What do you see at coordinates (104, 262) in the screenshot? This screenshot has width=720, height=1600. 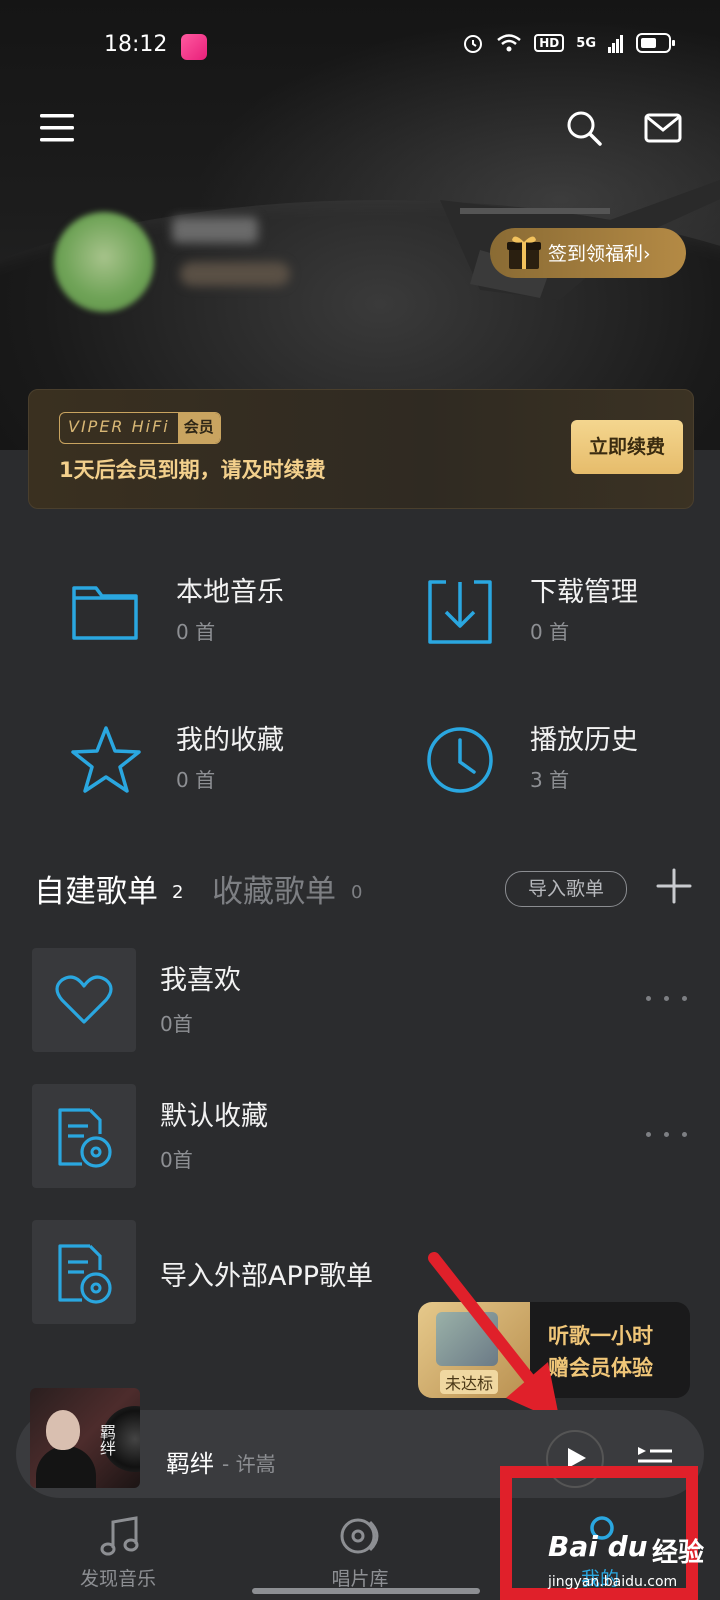 I see `avatar` at bounding box center [104, 262].